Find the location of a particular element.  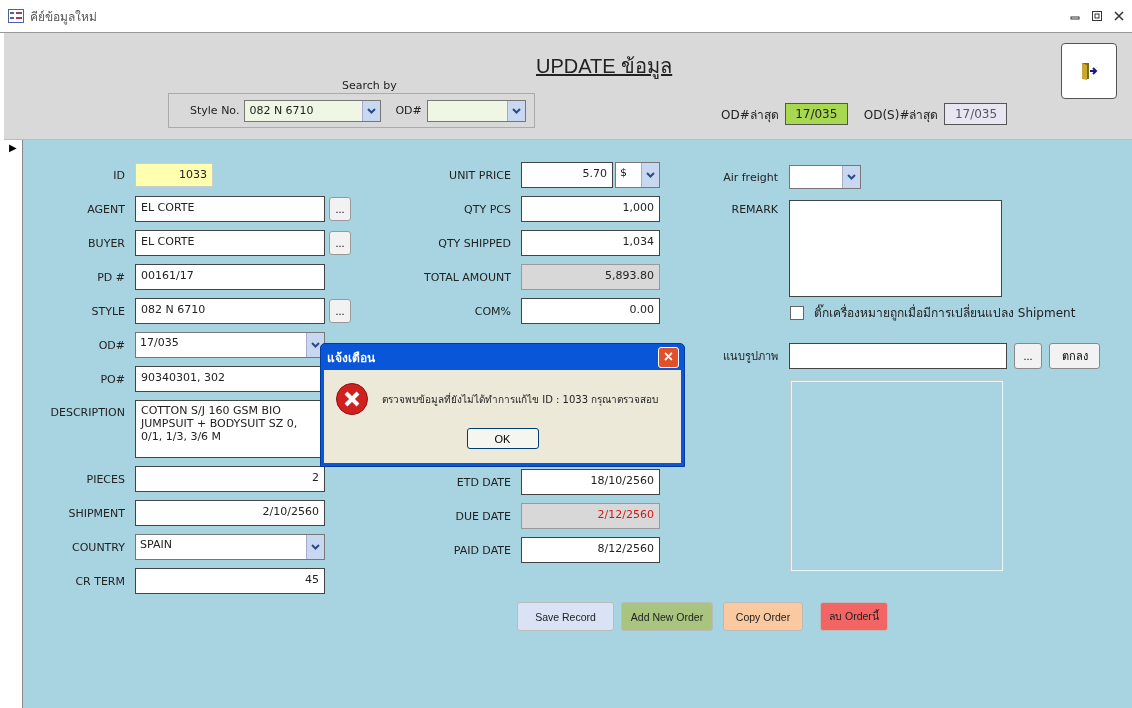

dialog-title: แจ้งเตือน is located at coordinates (351, 358).